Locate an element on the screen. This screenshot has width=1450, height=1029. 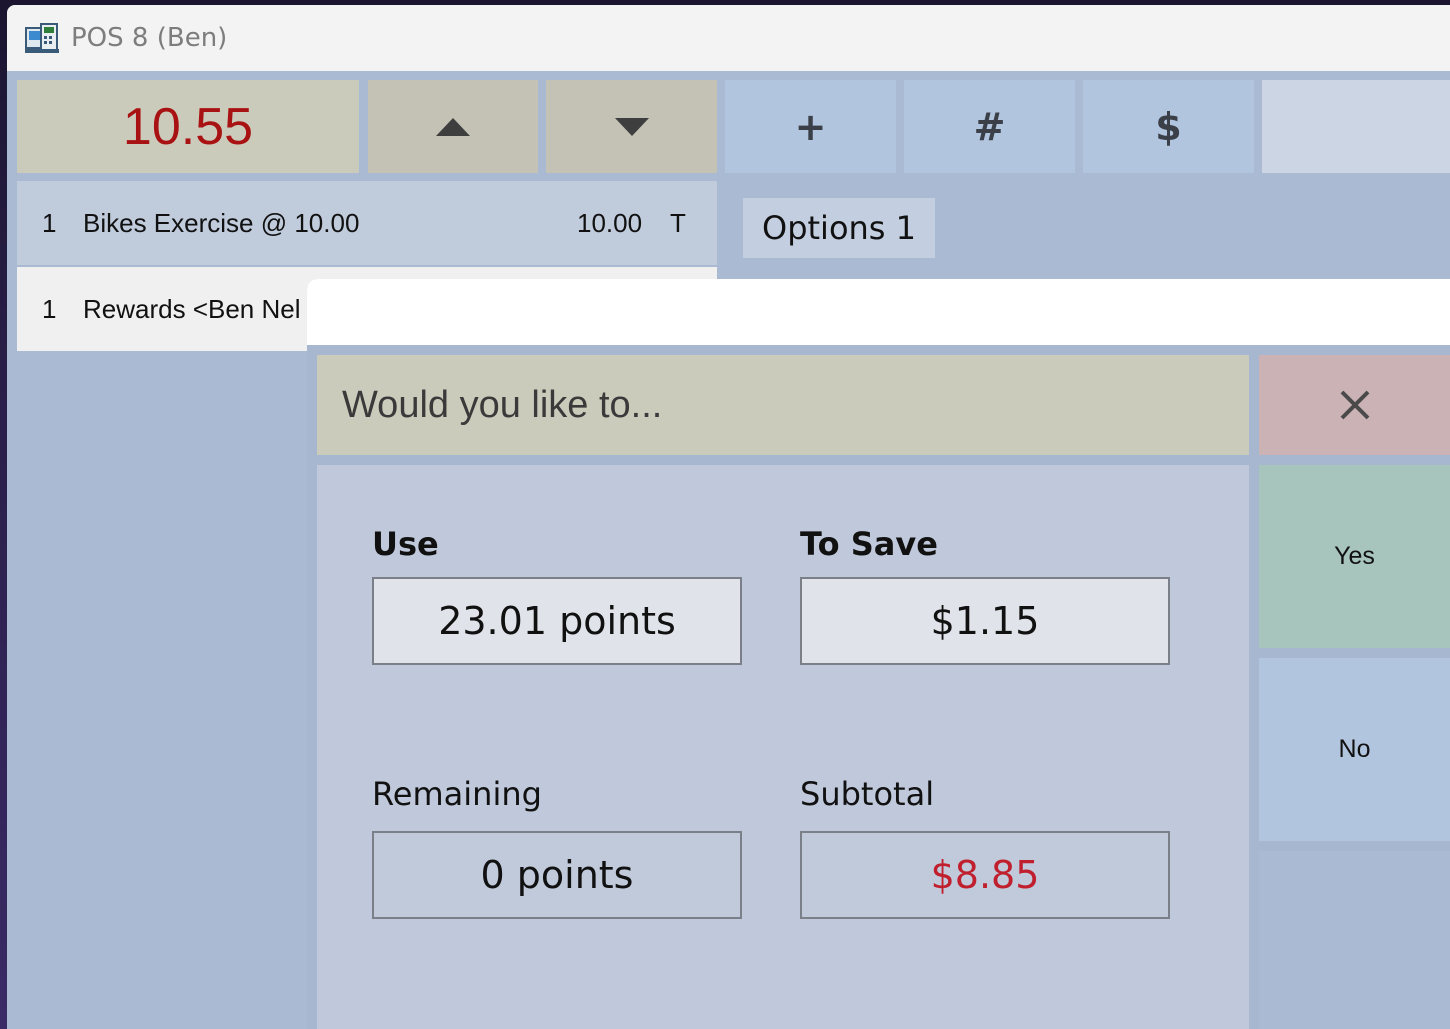
close-button is located at coordinates (1354, 405).